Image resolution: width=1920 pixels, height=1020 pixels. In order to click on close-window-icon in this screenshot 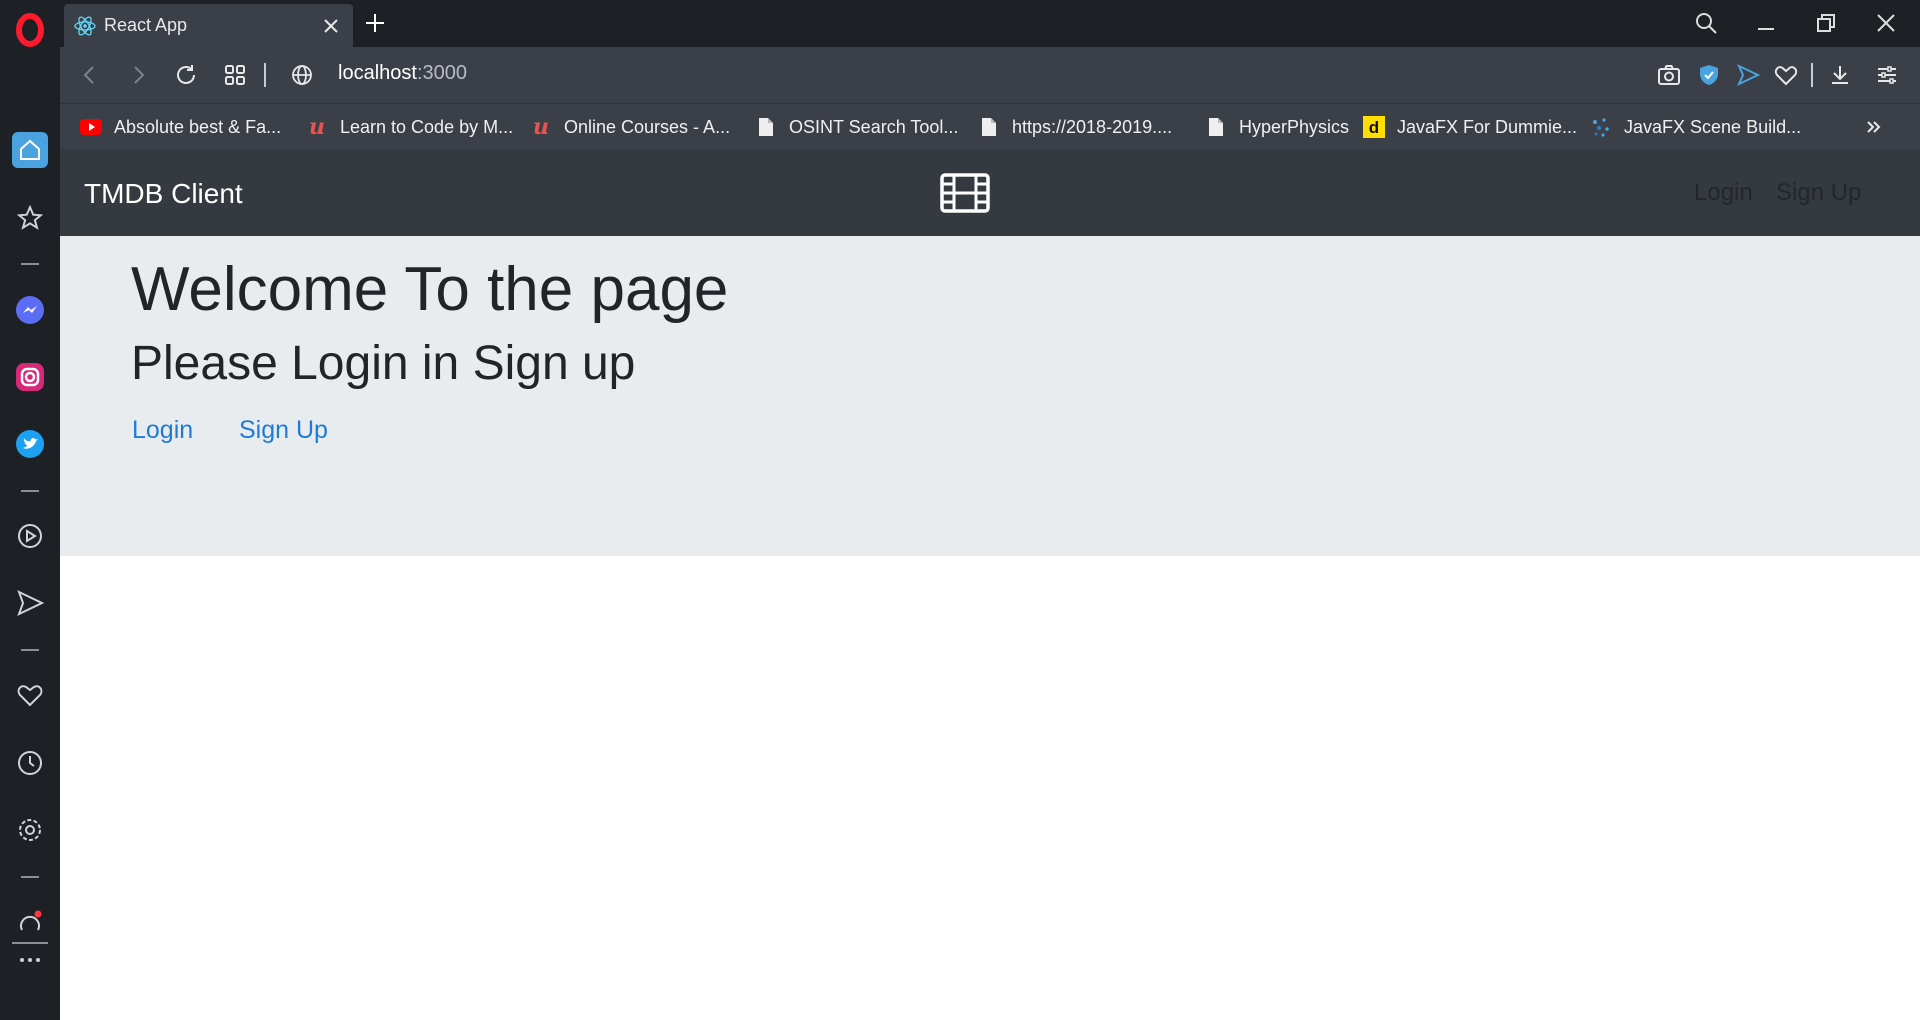, I will do `click(1886, 23)`.